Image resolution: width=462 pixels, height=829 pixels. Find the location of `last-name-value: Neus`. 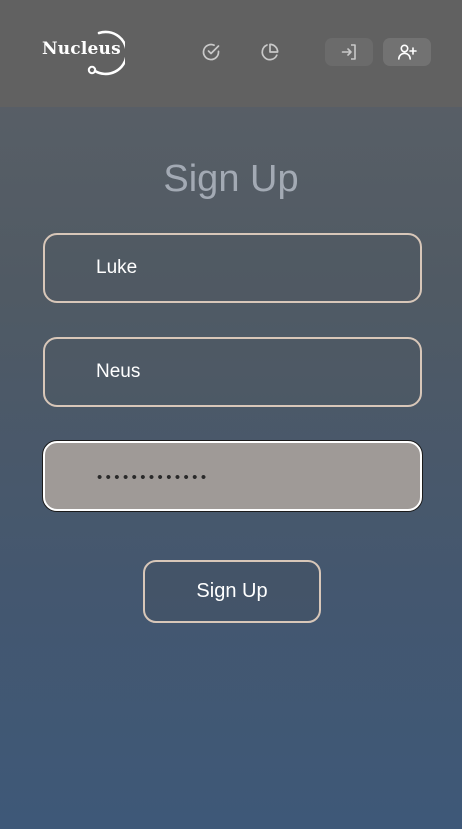

last-name-value: Neus is located at coordinates (118, 371).